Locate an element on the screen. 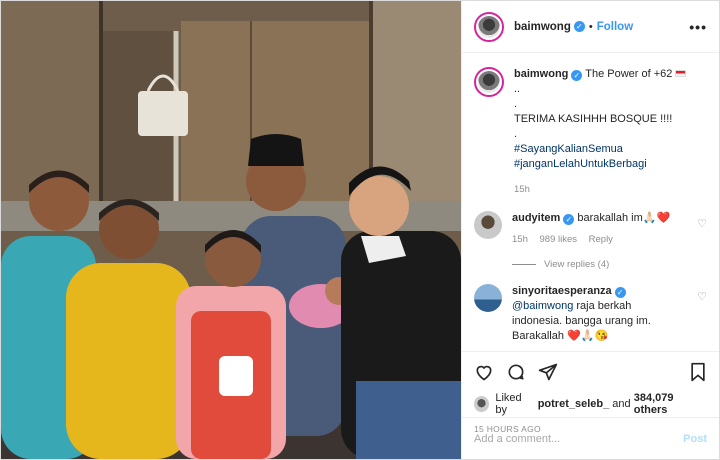 Image resolution: width=720 pixels, height=460 pixels. more-options-icon: ••• is located at coordinates (698, 27).